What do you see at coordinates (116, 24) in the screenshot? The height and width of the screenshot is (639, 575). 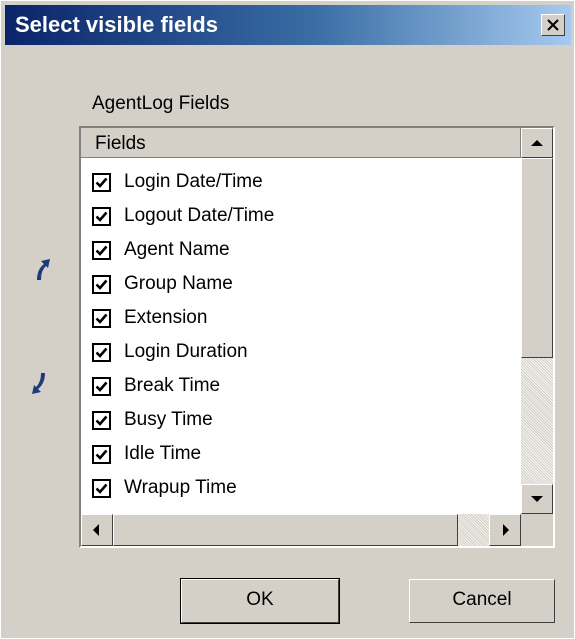 I see `window-title: Select visible fields` at bounding box center [116, 24].